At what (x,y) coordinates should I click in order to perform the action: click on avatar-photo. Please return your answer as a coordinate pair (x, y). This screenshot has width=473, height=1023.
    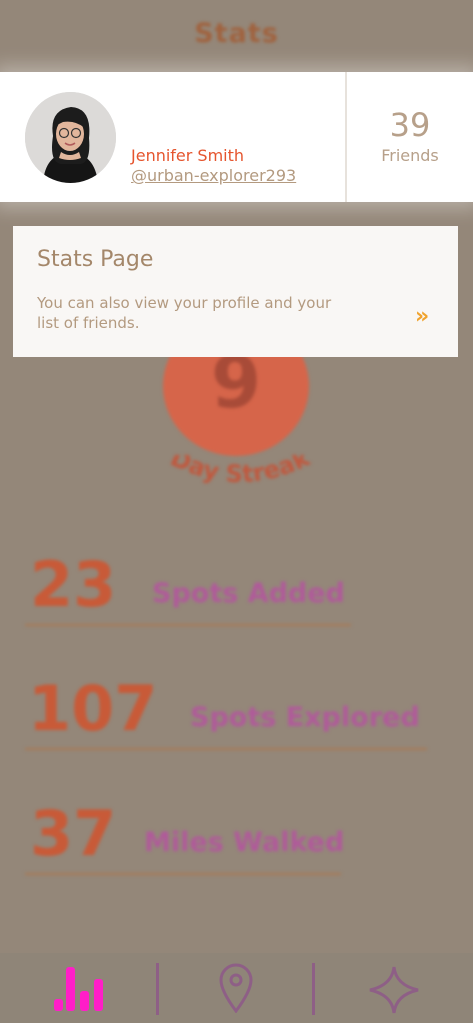
    Looking at the image, I should click on (70, 137).